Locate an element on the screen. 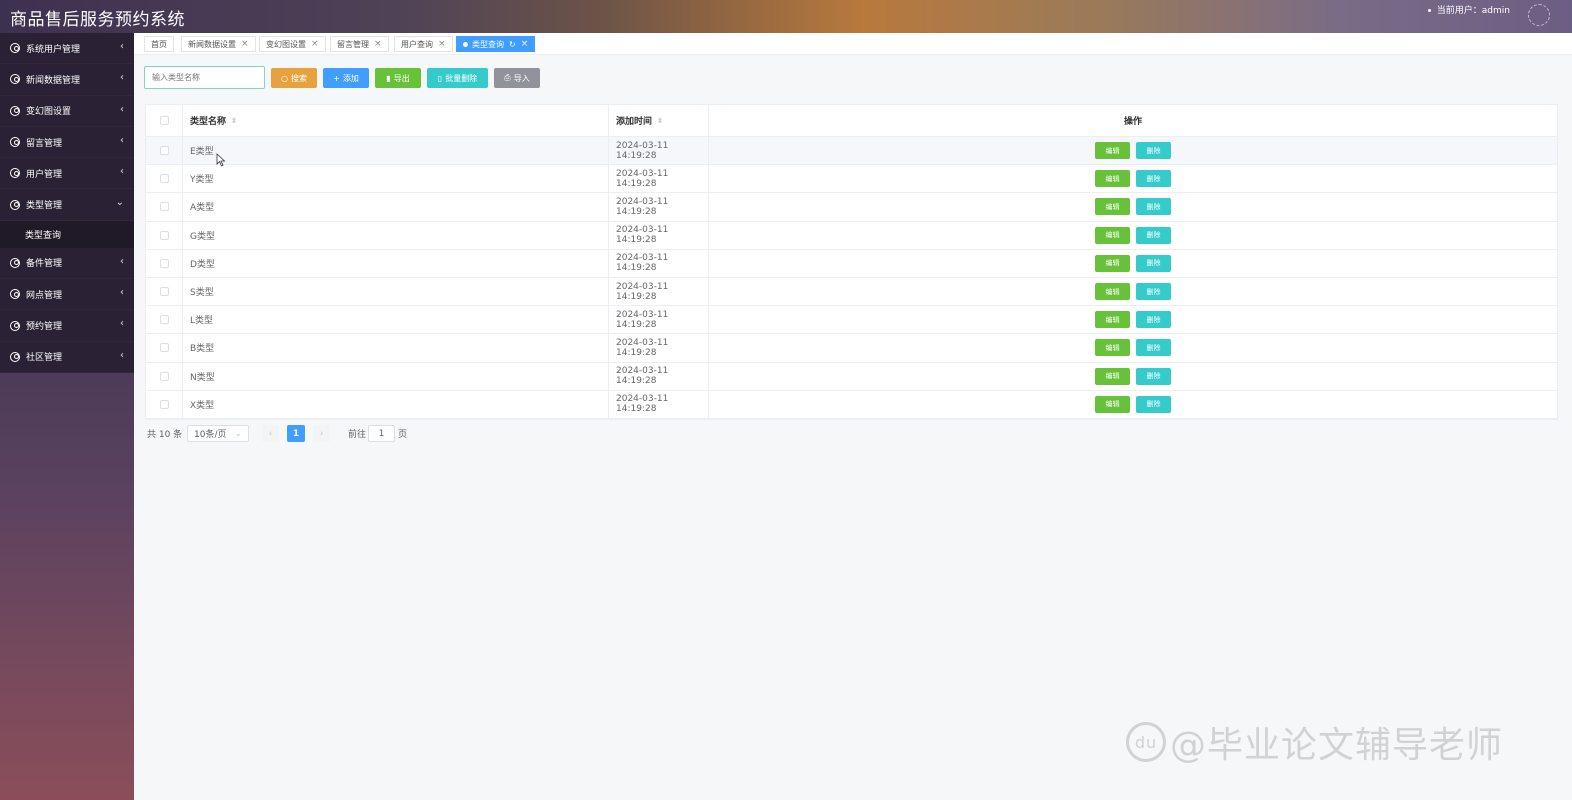  type-name: B类型 is located at coordinates (202, 349).